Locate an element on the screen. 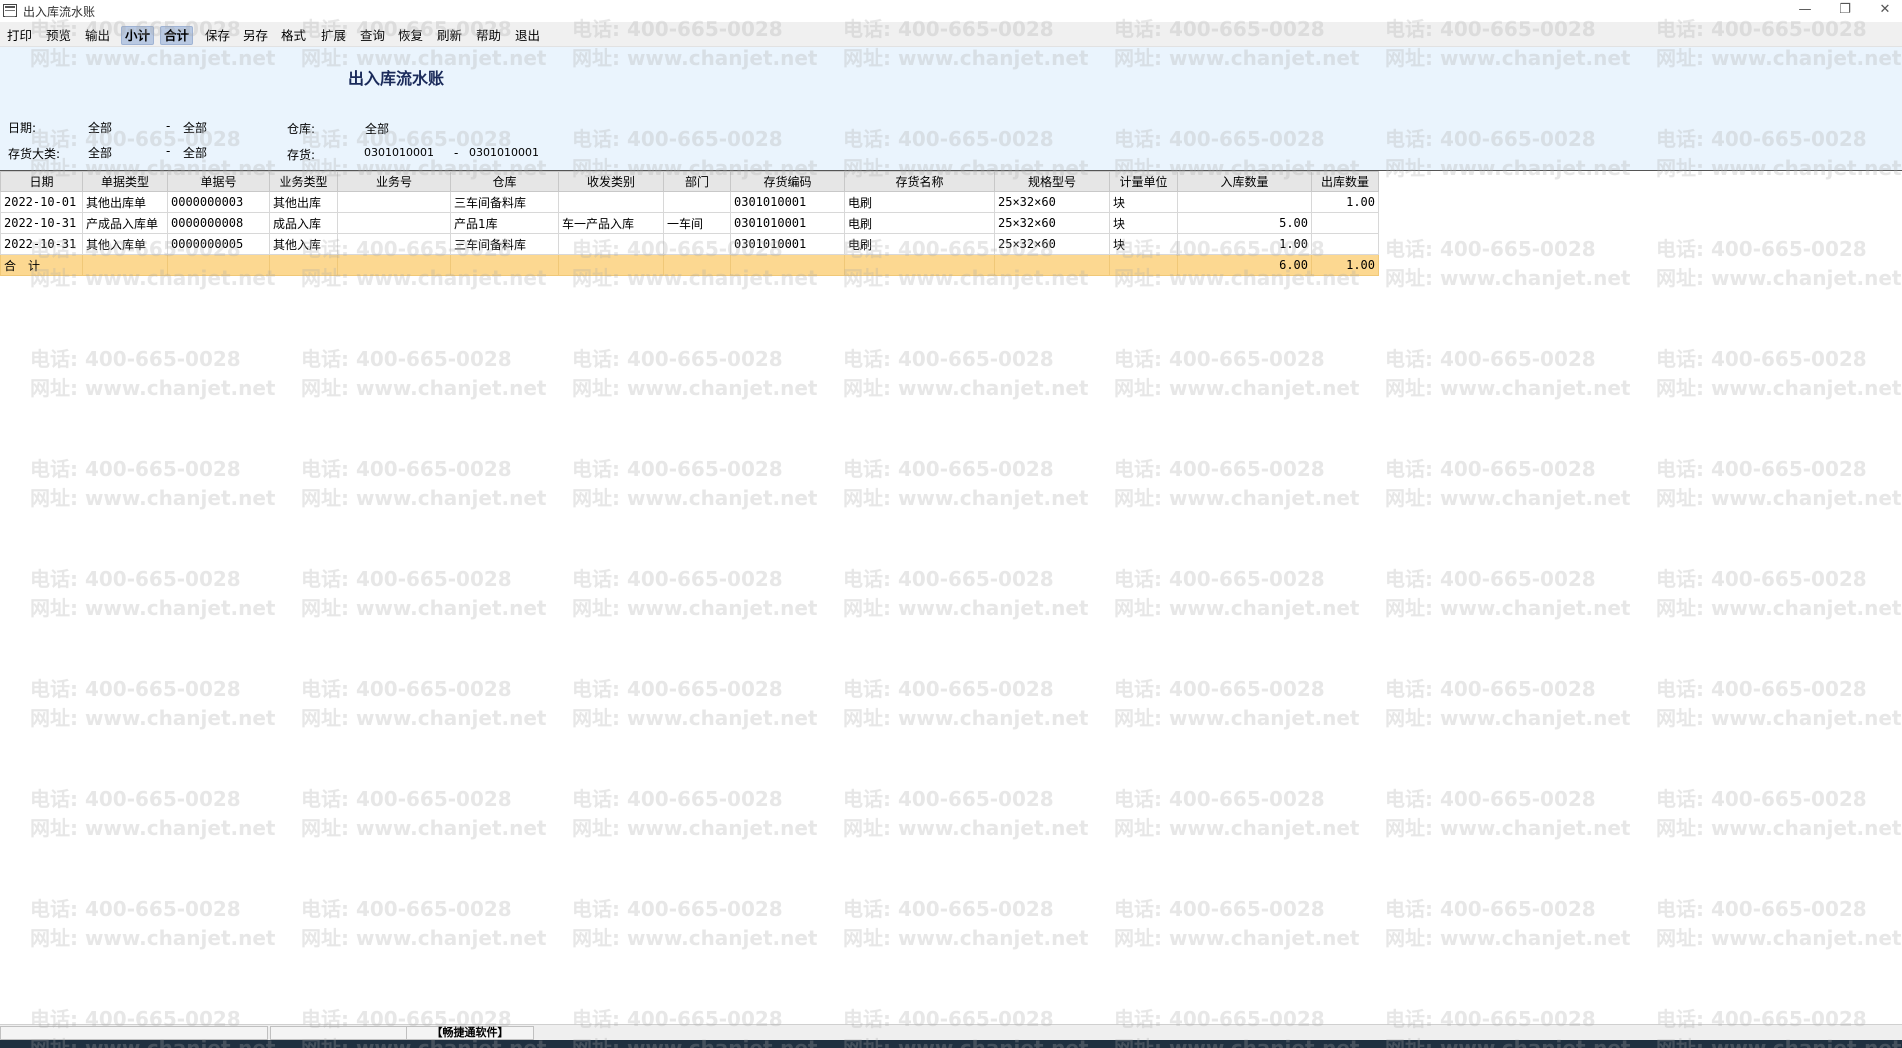  toolbar-button: 格式 is located at coordinates (293, 35).